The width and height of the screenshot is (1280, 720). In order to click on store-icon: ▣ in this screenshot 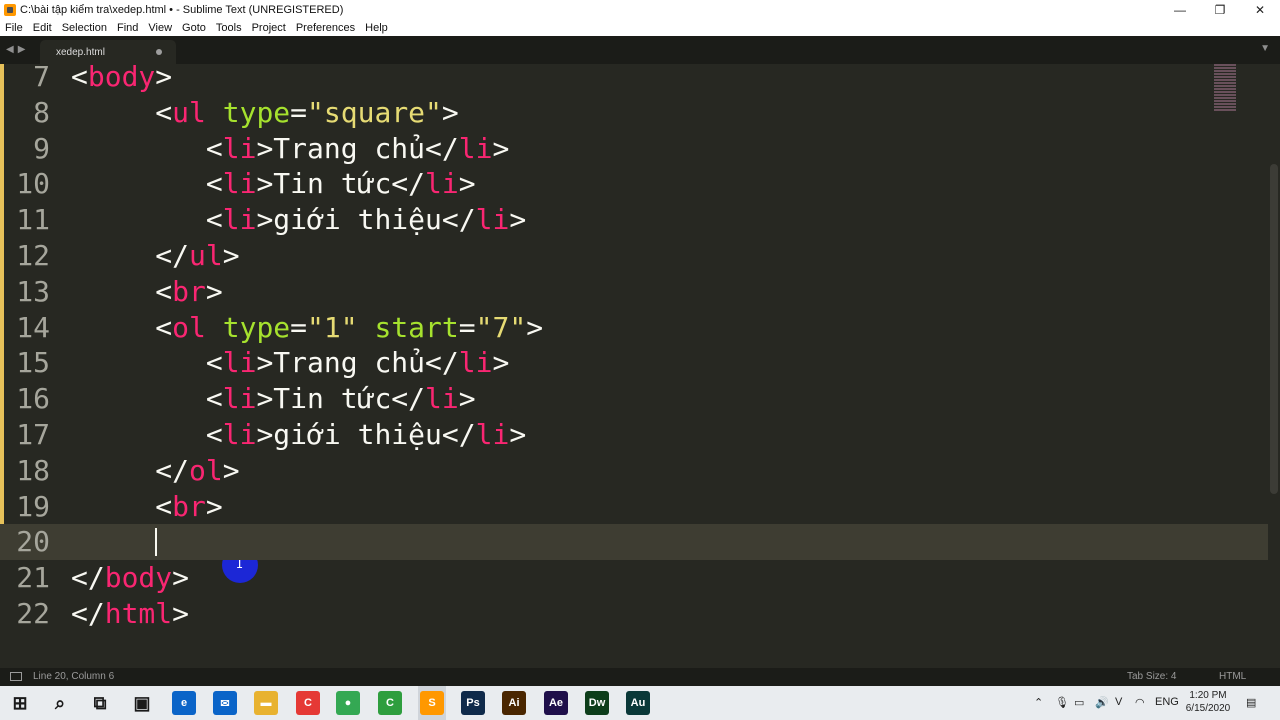, I will do `click(142, 703)`.